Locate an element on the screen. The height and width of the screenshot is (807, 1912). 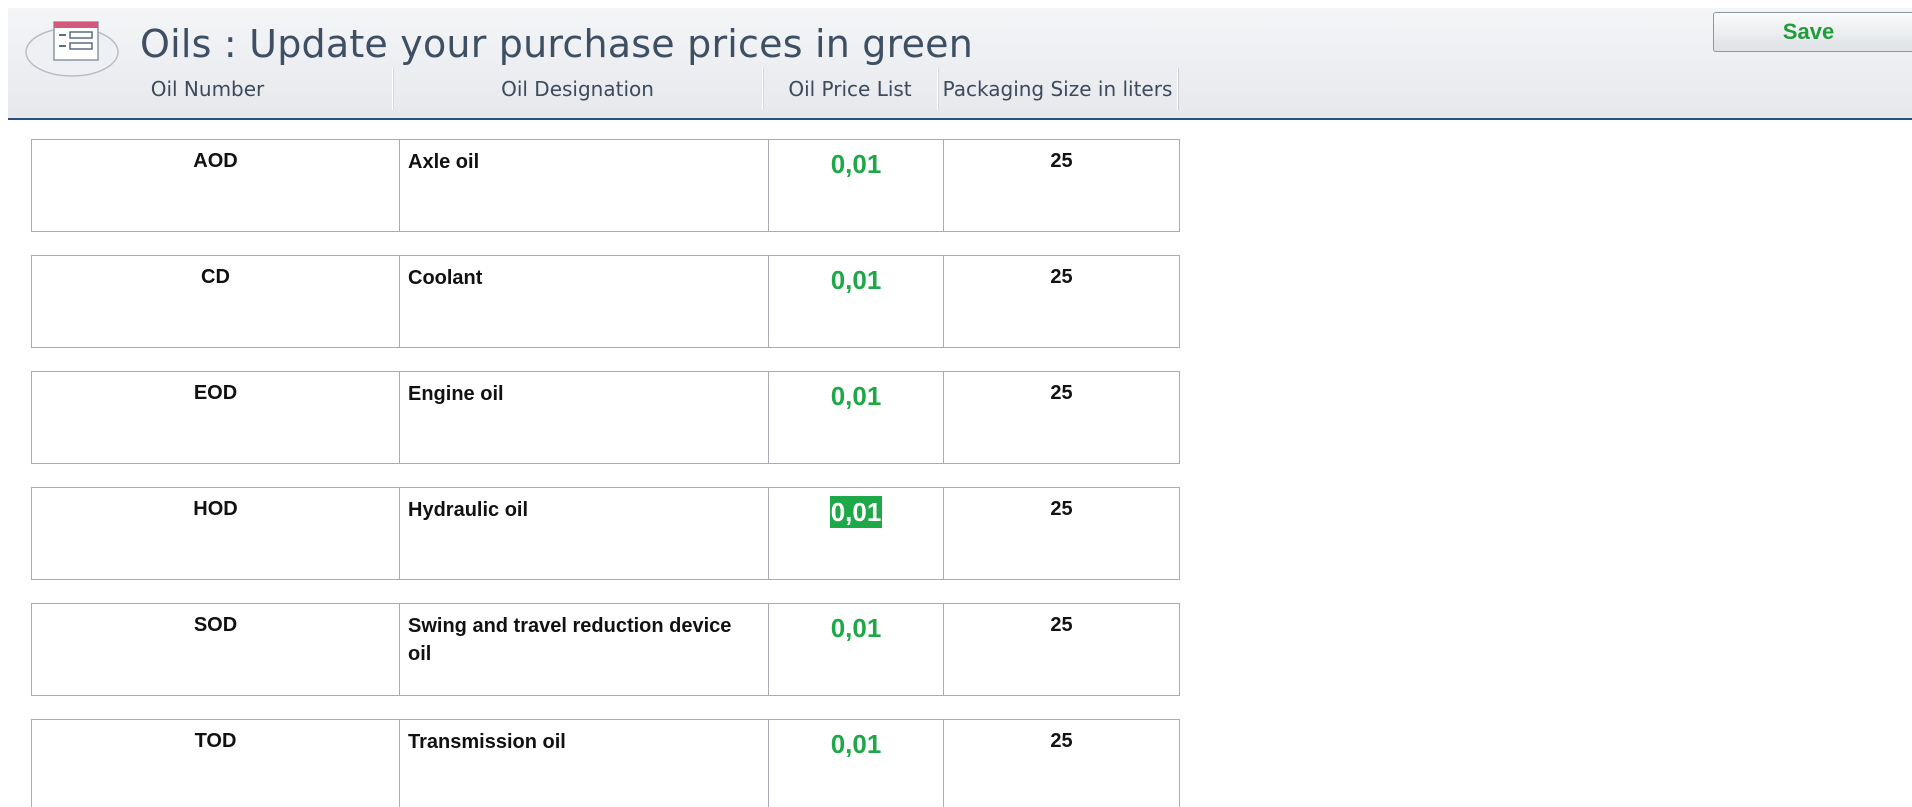
oil-number-field: TOD is located at coordinates (216, 763).